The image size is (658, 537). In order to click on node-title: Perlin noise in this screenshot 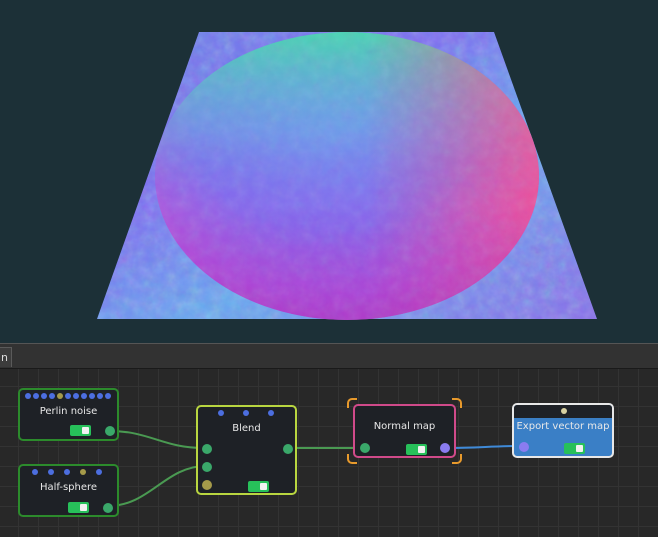, I will do `click(68, 411)`.